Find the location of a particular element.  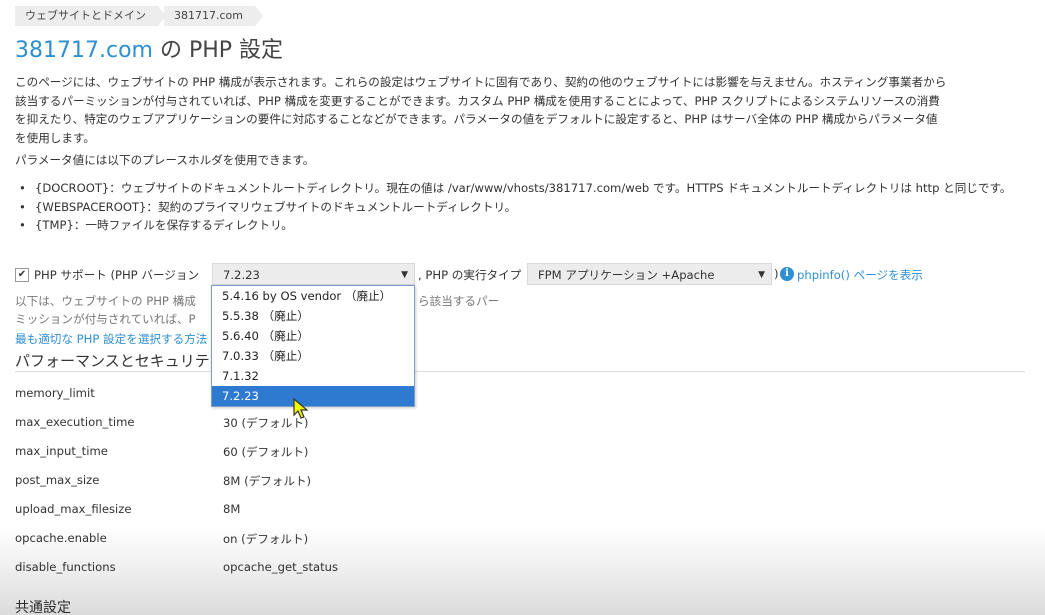

php-exec-type-select: FPM アプリケーション +Apache ▼ is located at coordinates (649, 274).